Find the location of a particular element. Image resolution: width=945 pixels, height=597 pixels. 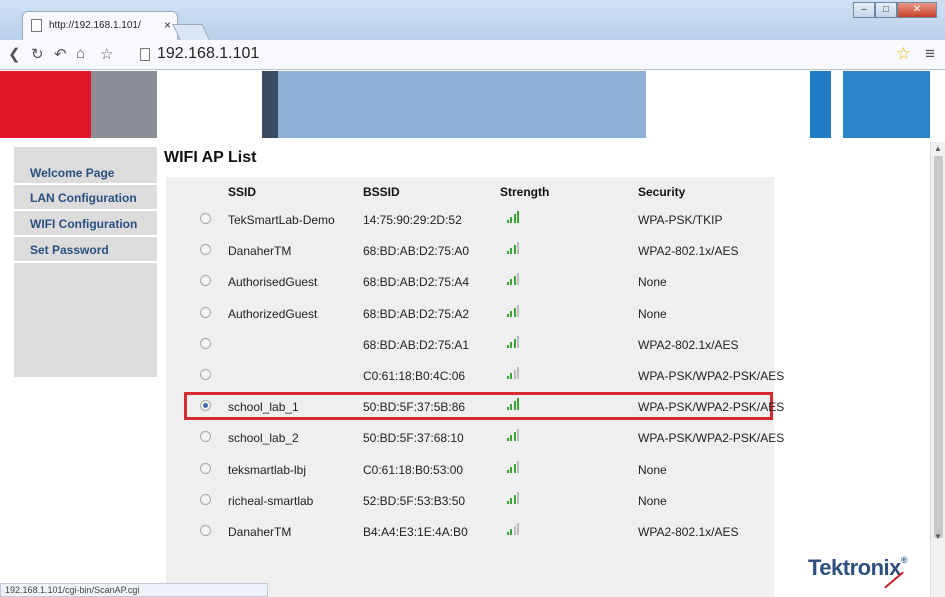

back-icon: ❮ is located at coordinates (14, 54).